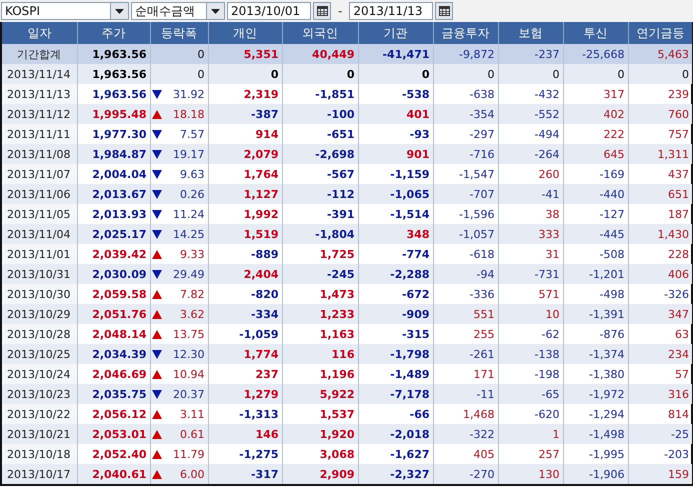 The image size is (693, 489). Describe the element at coordinates (245, 434) in the screenshot. I see `table-cell: 146` at that location.